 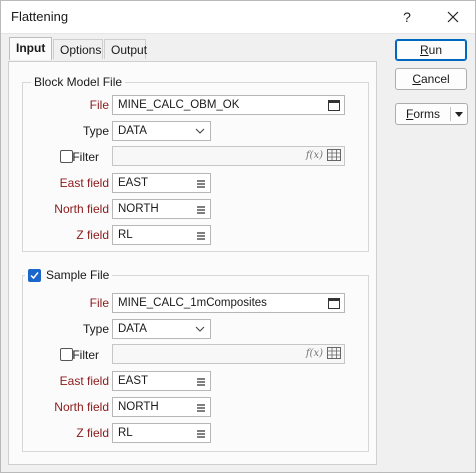 What do you see at coordinates (238, 17) in the screenshot?
I see `title-bar: Flattening ?` at bounding box center [238, 17].